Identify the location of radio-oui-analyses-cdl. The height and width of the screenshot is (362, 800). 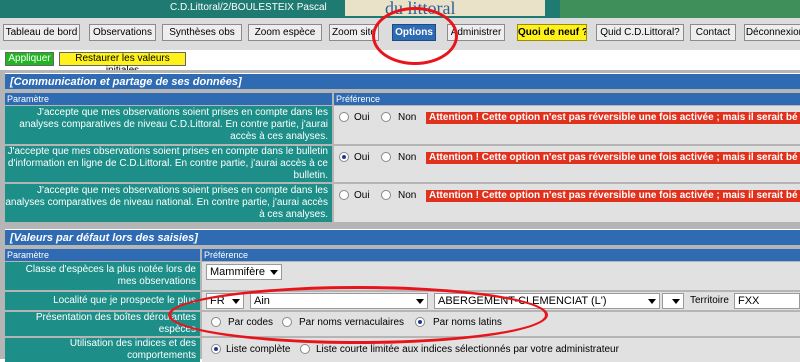
(344, 117).